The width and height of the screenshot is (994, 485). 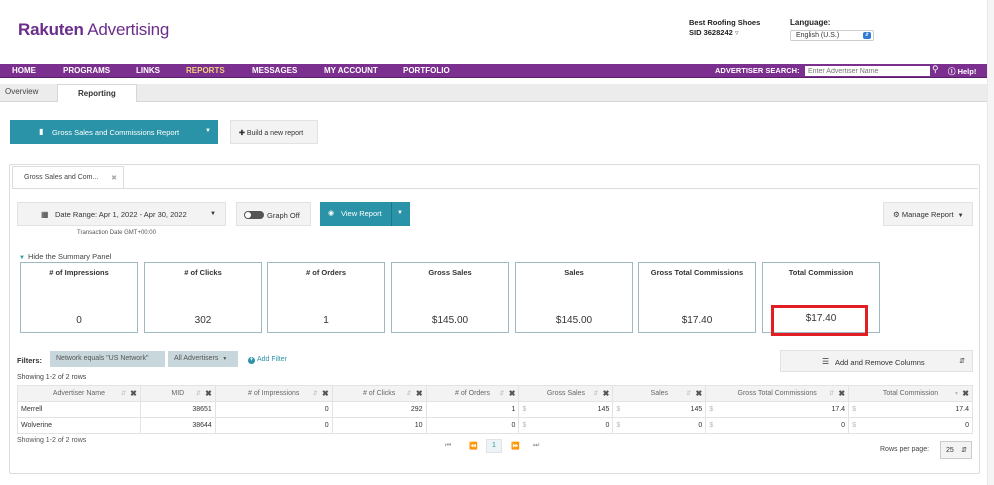 What do you see at coordinates (566, 393) in the screenshot?
I see `column-header: Gross Sales ⇵ ✖` at bounding box center [566, 393].